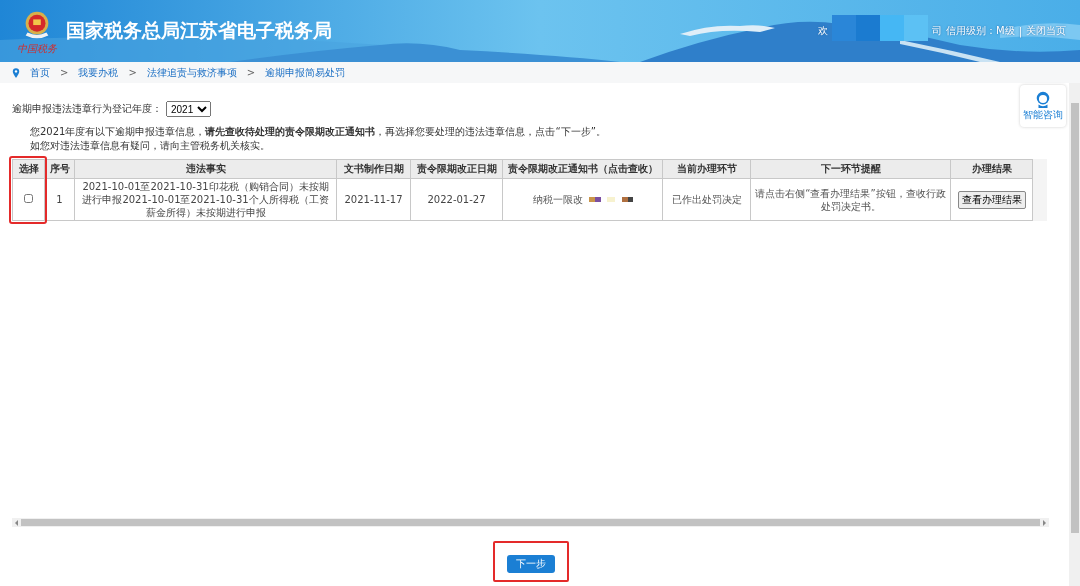 This screenshot has height=586, width=1080. I want to click on view-result-button: 查看办理结果, so click(991, 199).